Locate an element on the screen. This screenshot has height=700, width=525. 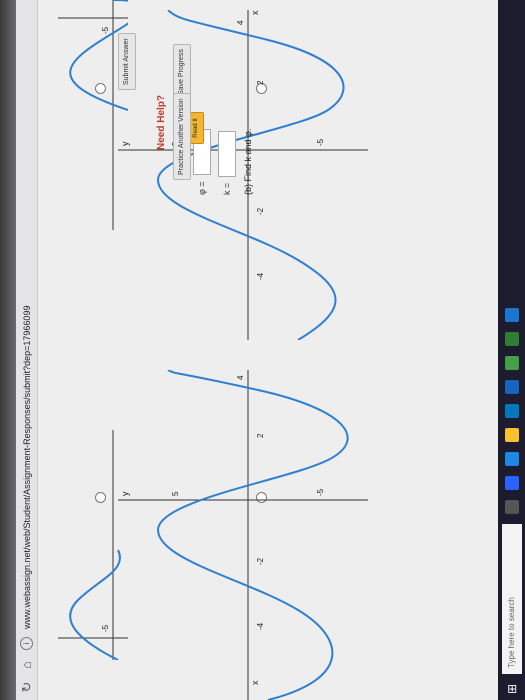
refresh-icon: ↻ is located at coordinates (27, 687).